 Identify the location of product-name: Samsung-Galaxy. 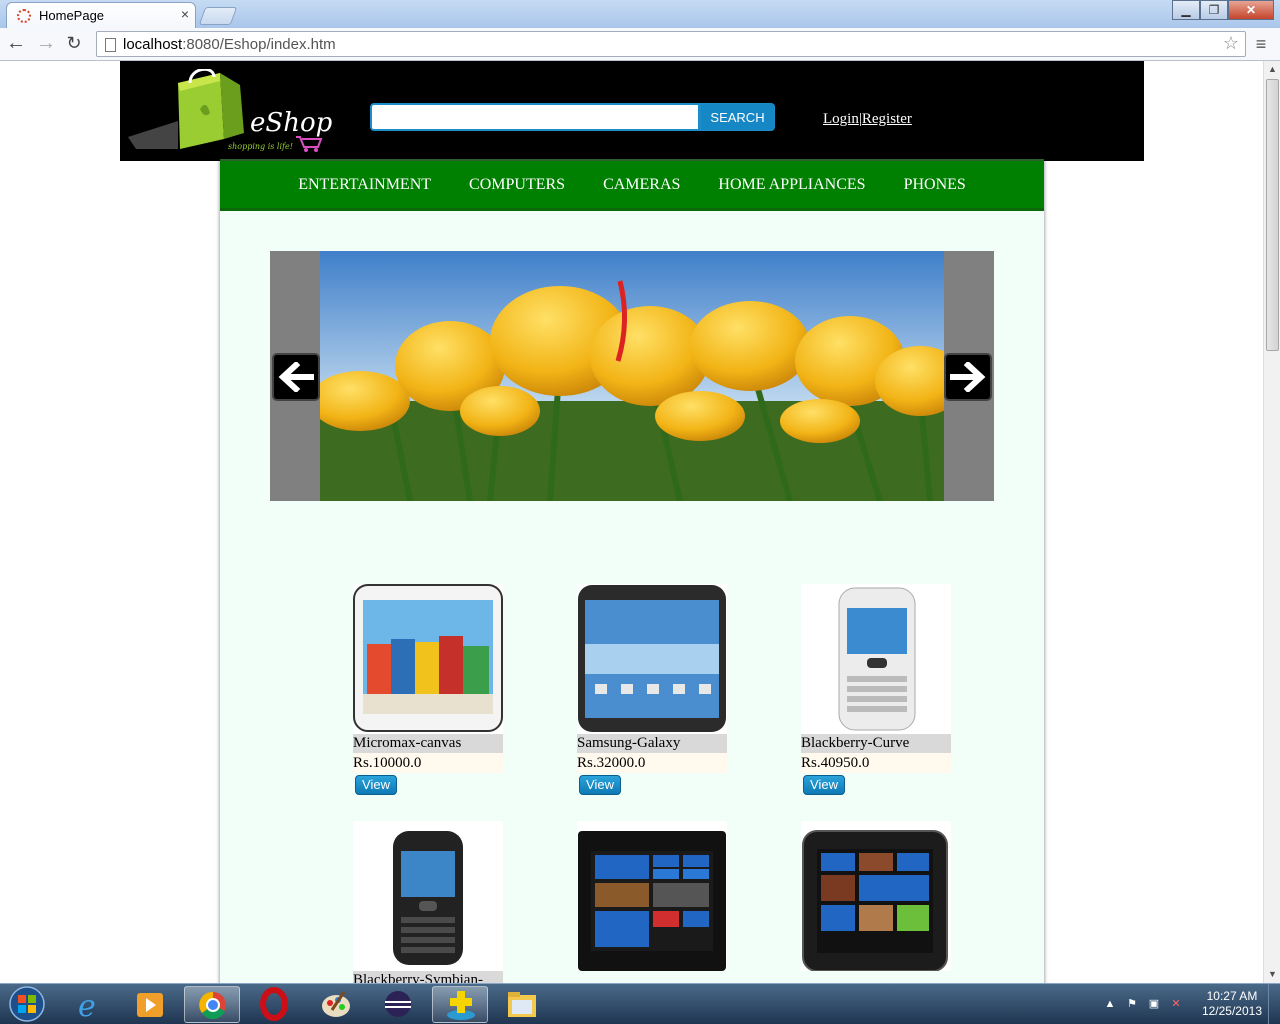
(652, 743).